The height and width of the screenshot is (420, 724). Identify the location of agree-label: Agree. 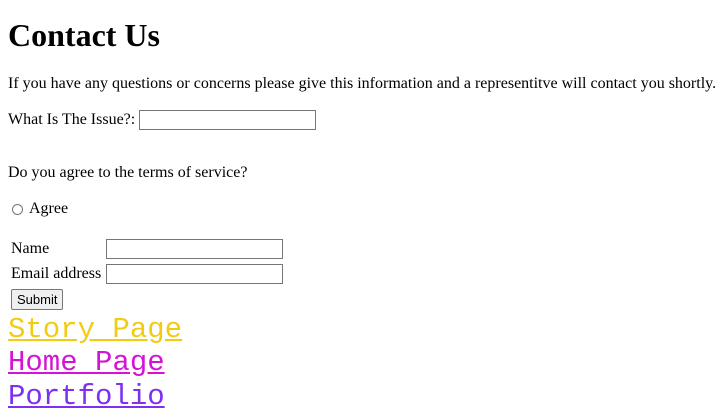
(49, 208).